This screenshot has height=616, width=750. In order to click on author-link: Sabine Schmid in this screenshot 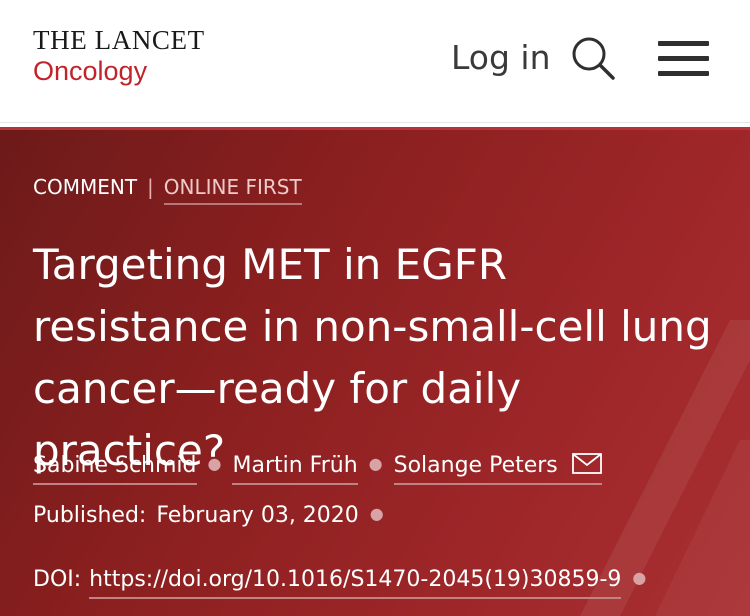, I will do `click(115, 469)`.